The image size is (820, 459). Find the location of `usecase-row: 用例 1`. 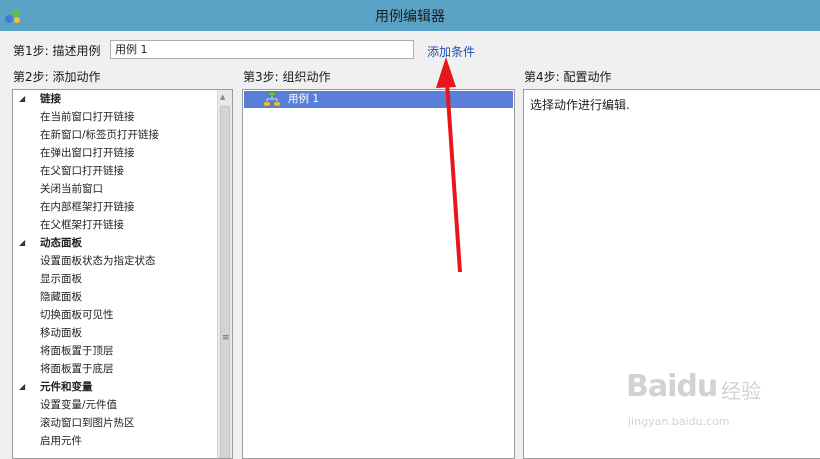

usecase-row: 用例 1 is located at coordinates (378, 99).